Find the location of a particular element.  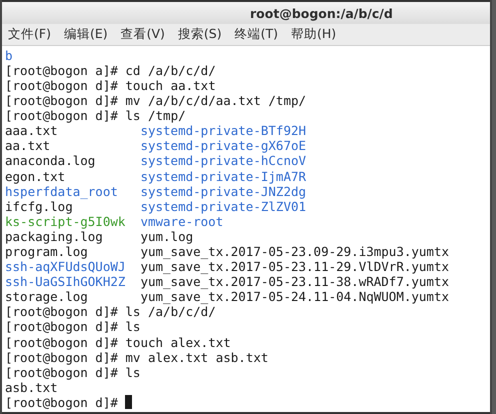

output-line: b is located at coordinates (9, 55).